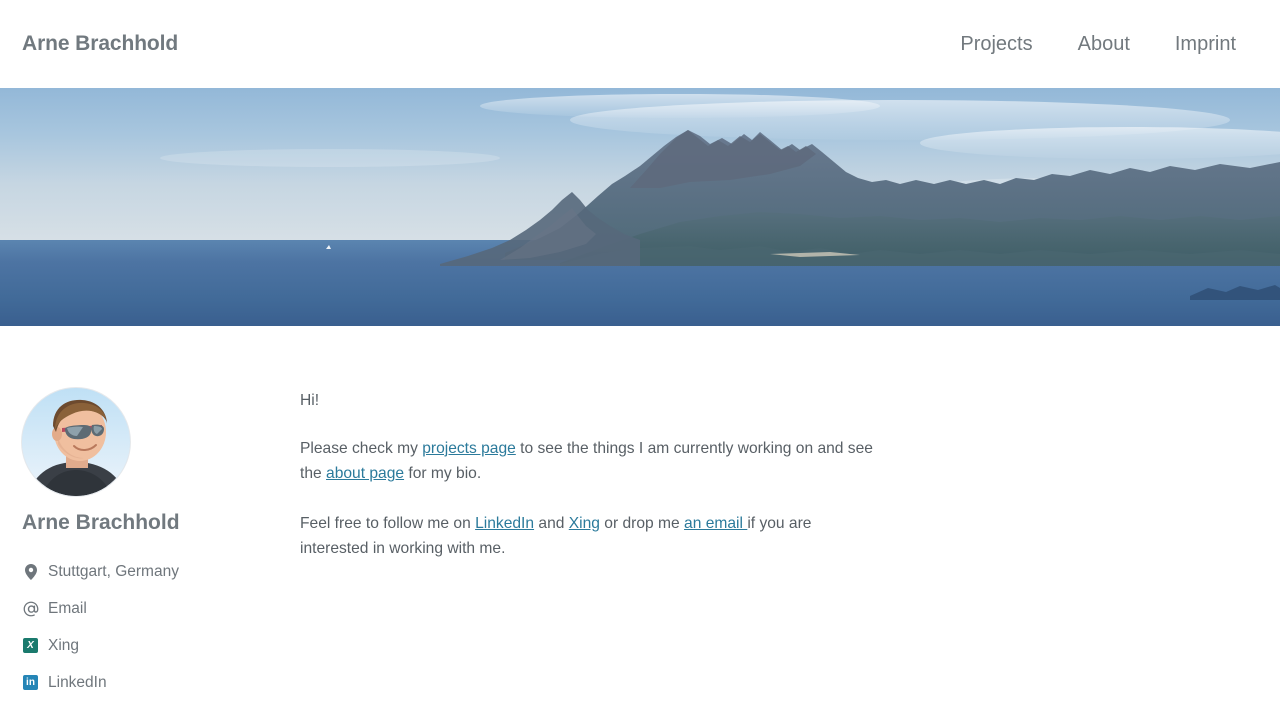 This screenshot has height=720, width=1280. I want to click on nav-item-imprint: Imprint, so click(1205, 44).